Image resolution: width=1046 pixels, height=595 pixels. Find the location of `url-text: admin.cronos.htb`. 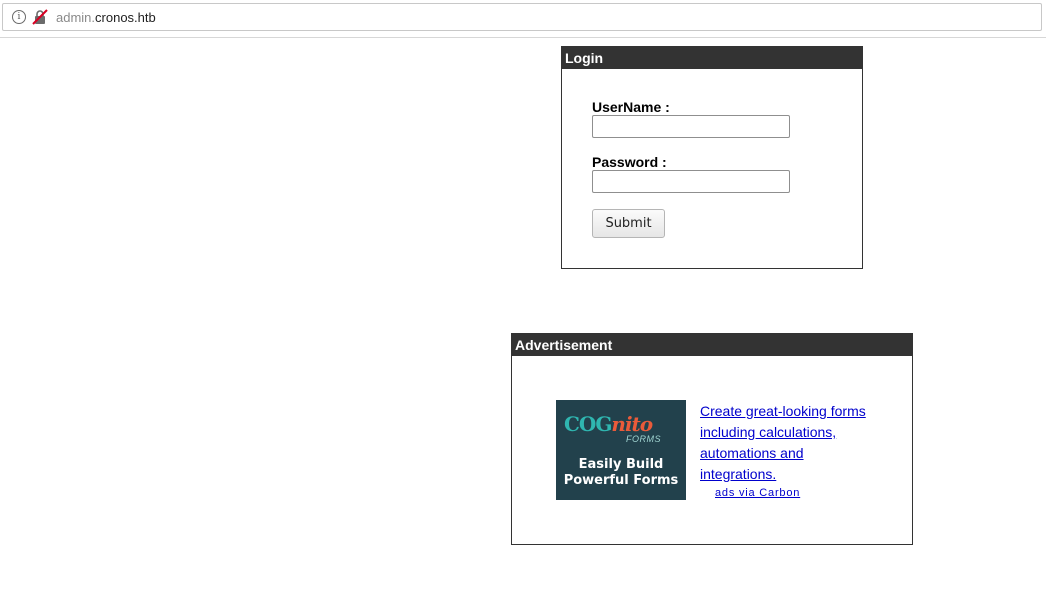

url-text: admin.cronos.htb is located at coordinates (106, 18).